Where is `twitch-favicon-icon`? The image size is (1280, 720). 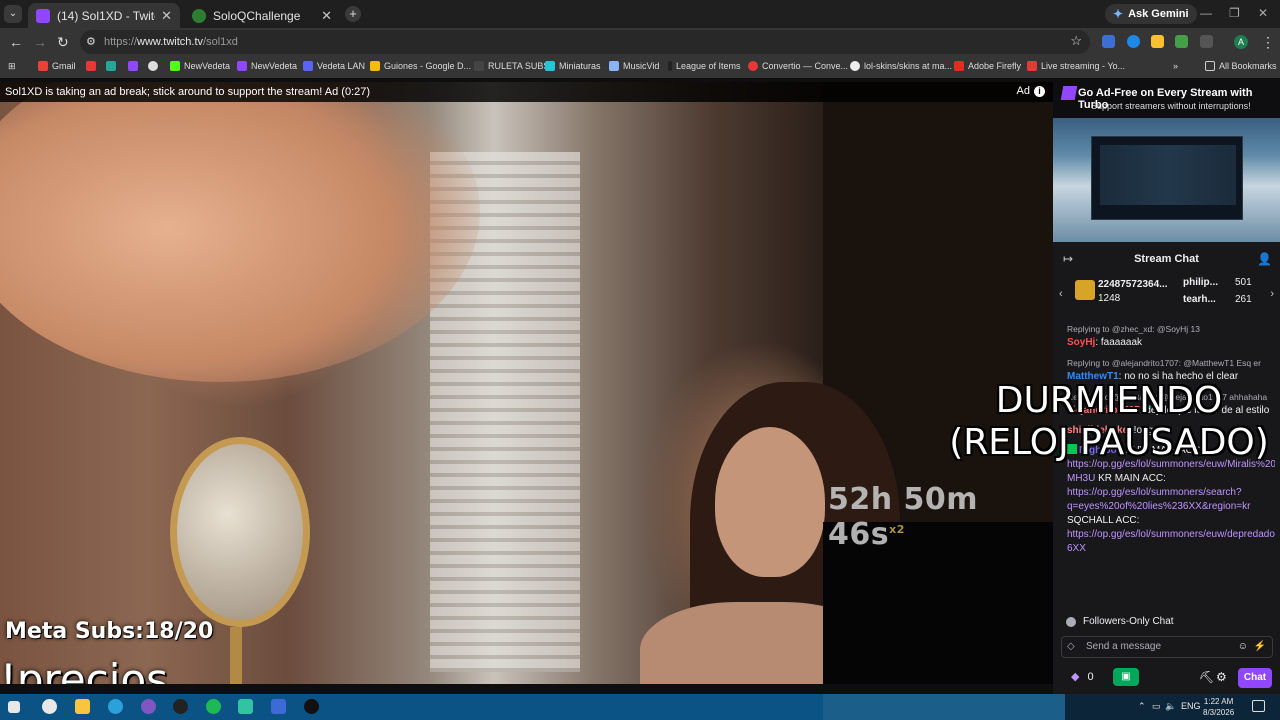 twitch-favicon-icon is located at coordinates (43, 15).